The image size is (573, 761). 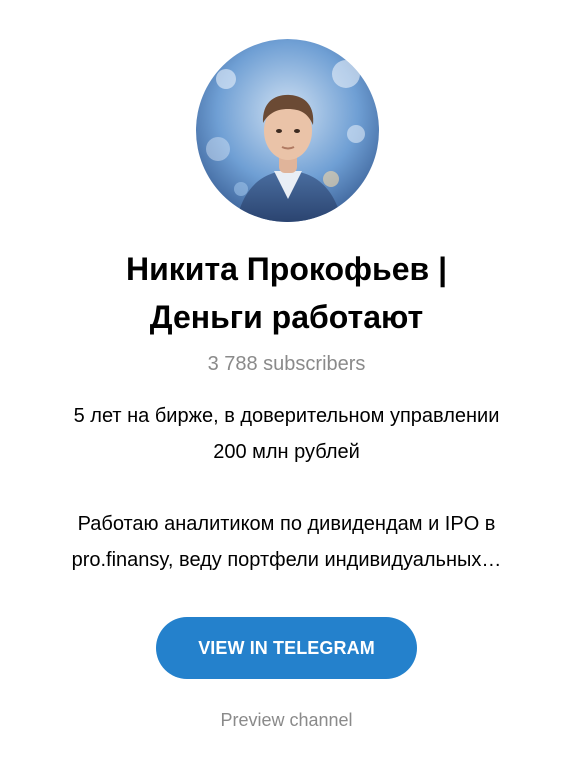 I want to click on channel-avatar, so click(x=287, y=130).